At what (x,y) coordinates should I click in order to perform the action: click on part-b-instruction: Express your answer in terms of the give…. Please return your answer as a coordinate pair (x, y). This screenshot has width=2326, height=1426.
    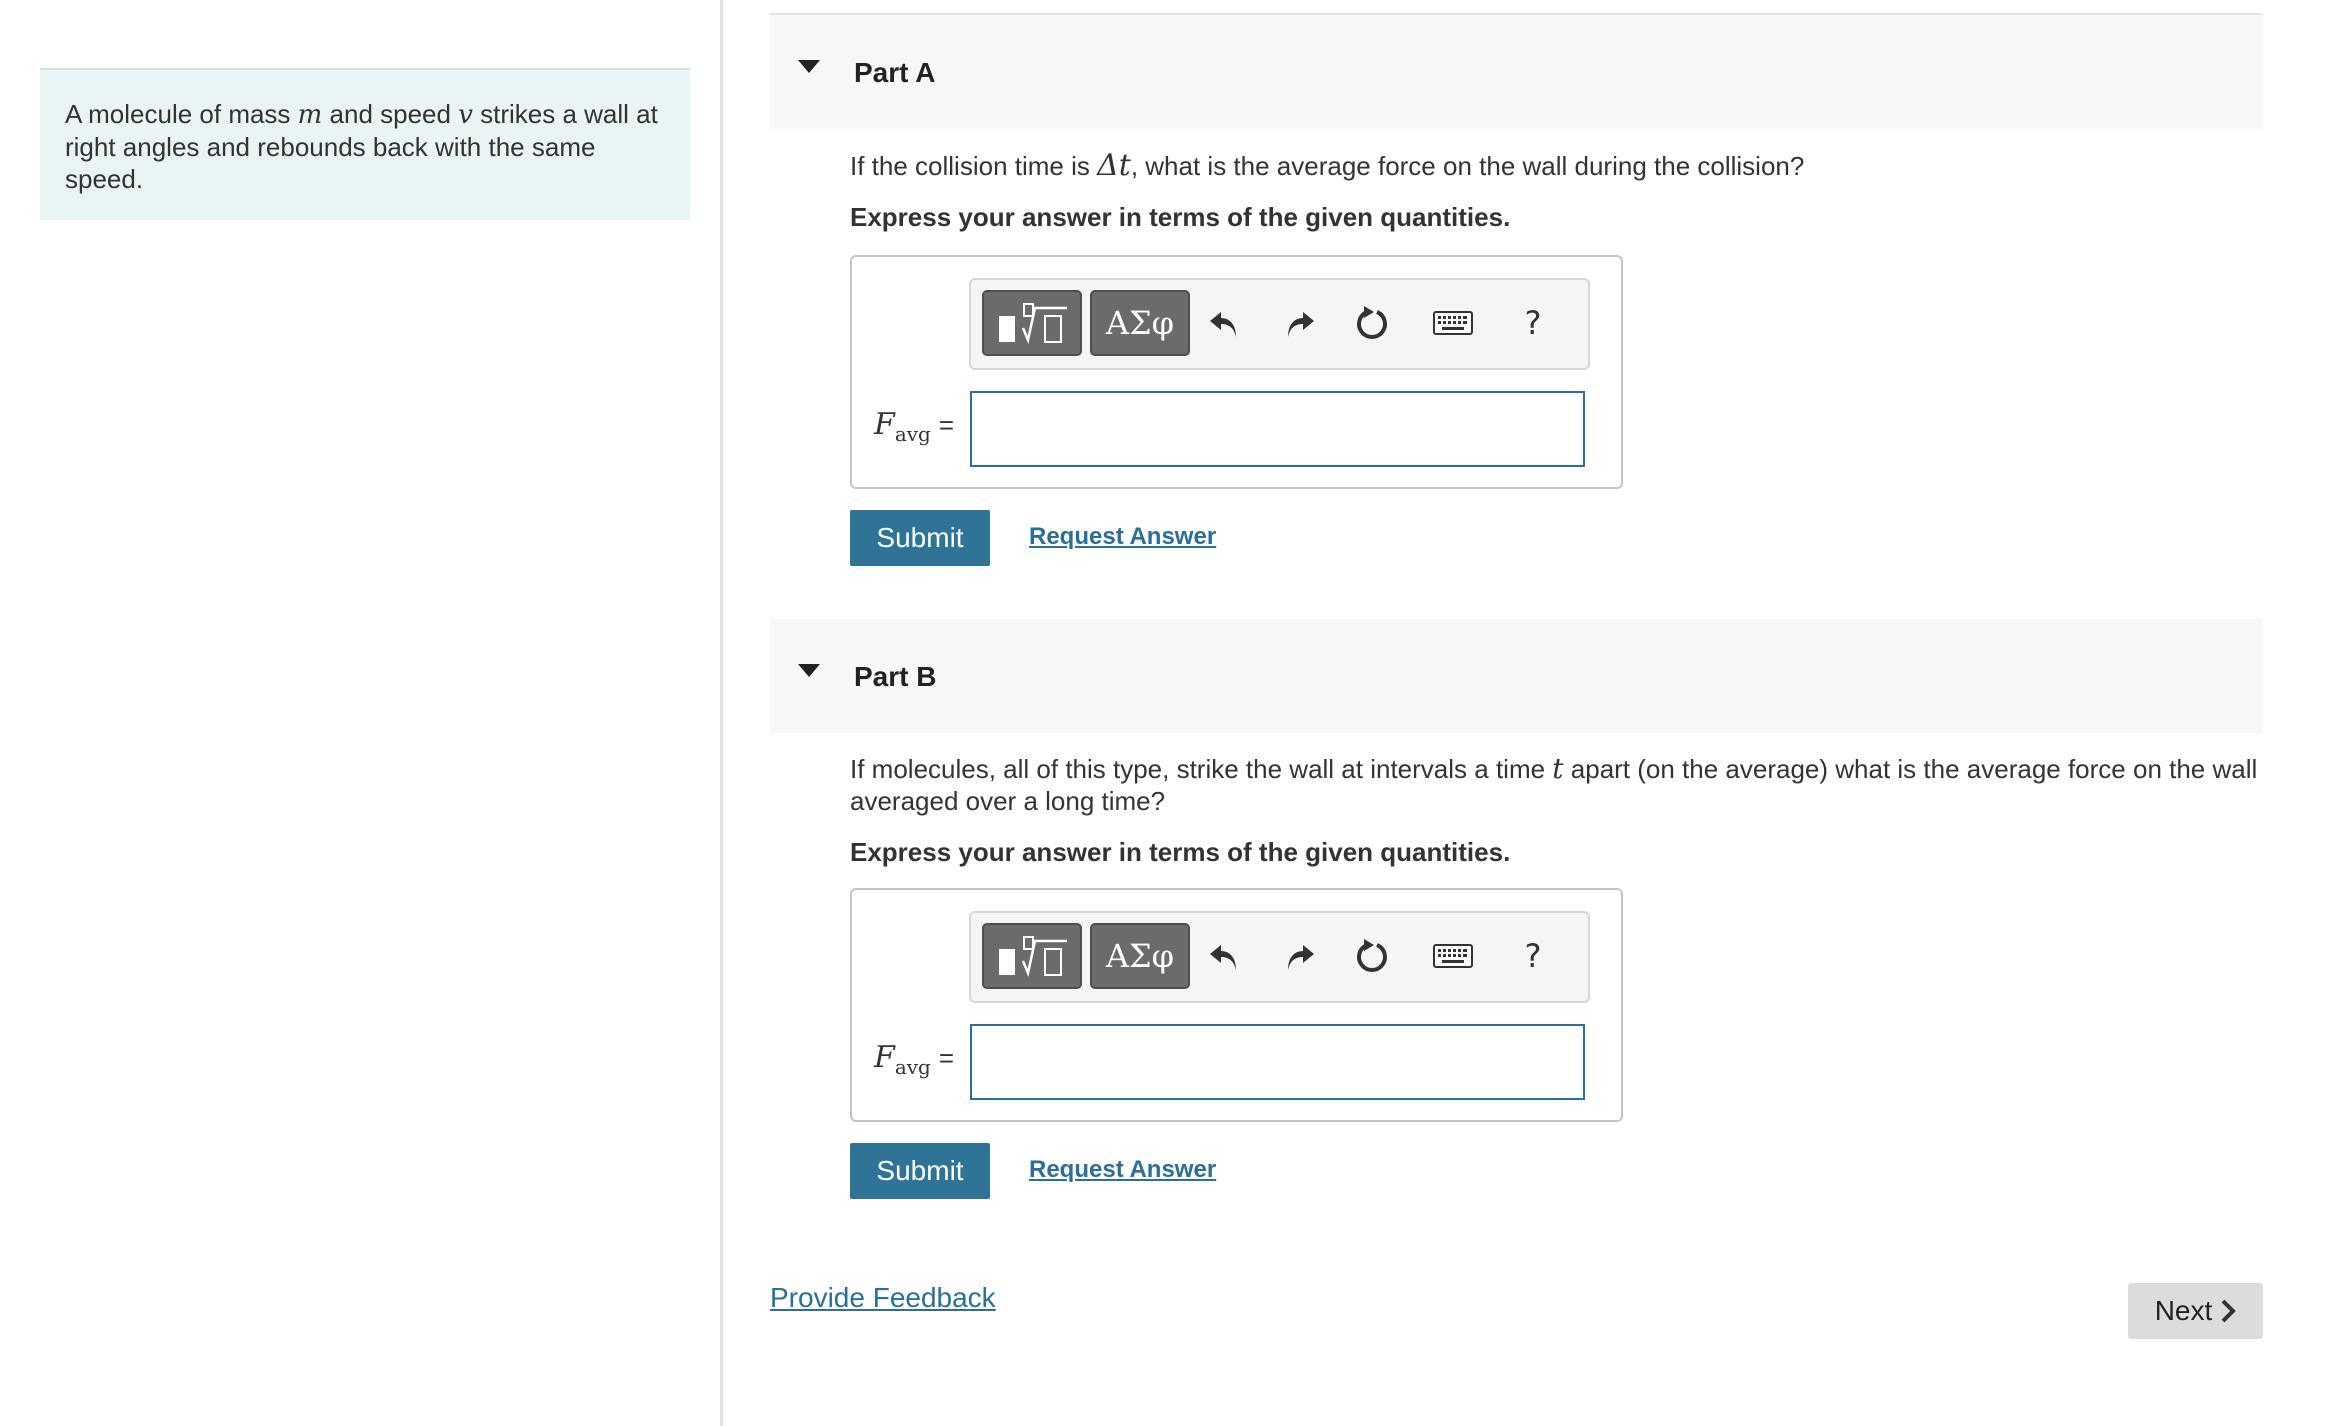
    Looking at the image, I should click on (1180, 852).